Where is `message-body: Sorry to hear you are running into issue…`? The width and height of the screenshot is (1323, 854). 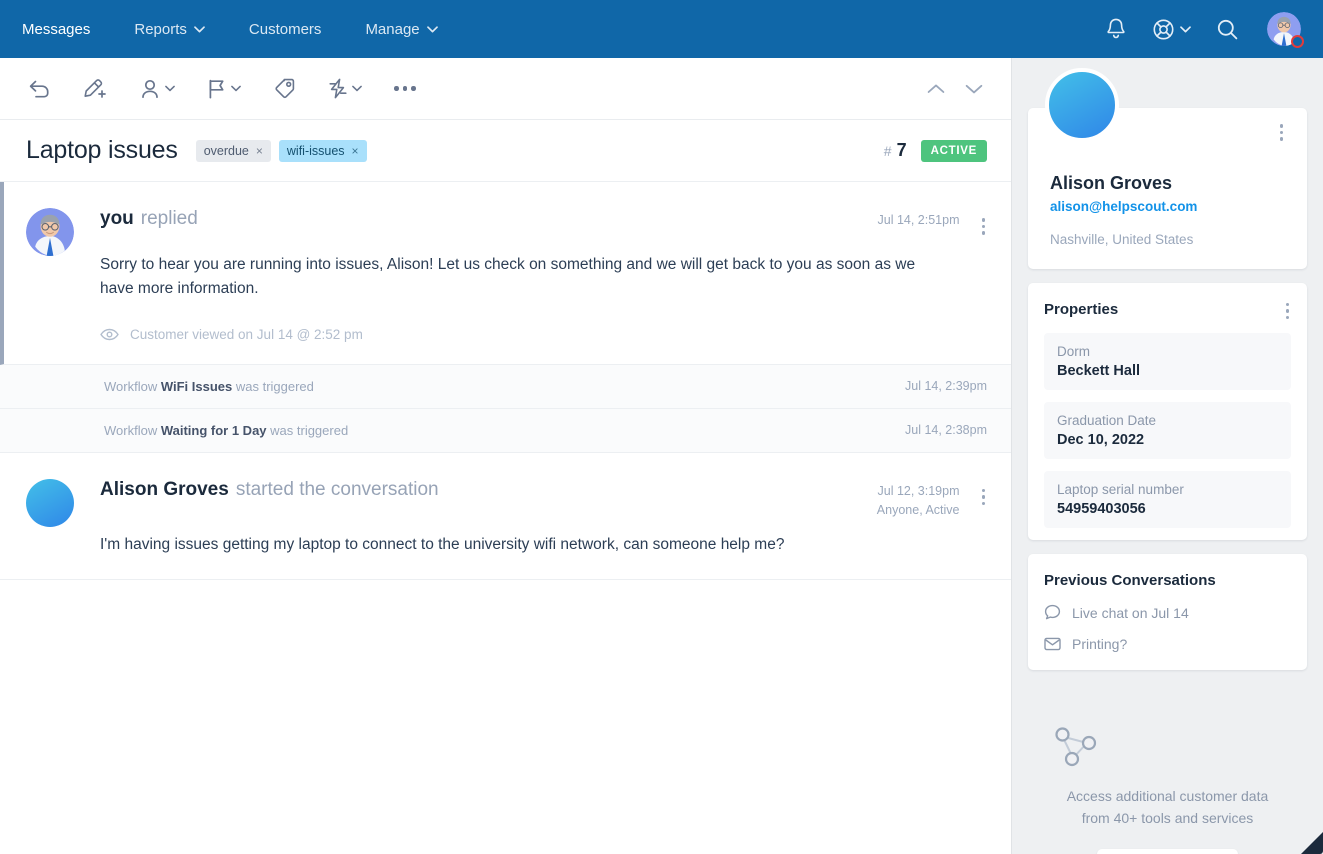 message-body: Sorry to hear you are running into issue… is located at coordinates (508, 276).